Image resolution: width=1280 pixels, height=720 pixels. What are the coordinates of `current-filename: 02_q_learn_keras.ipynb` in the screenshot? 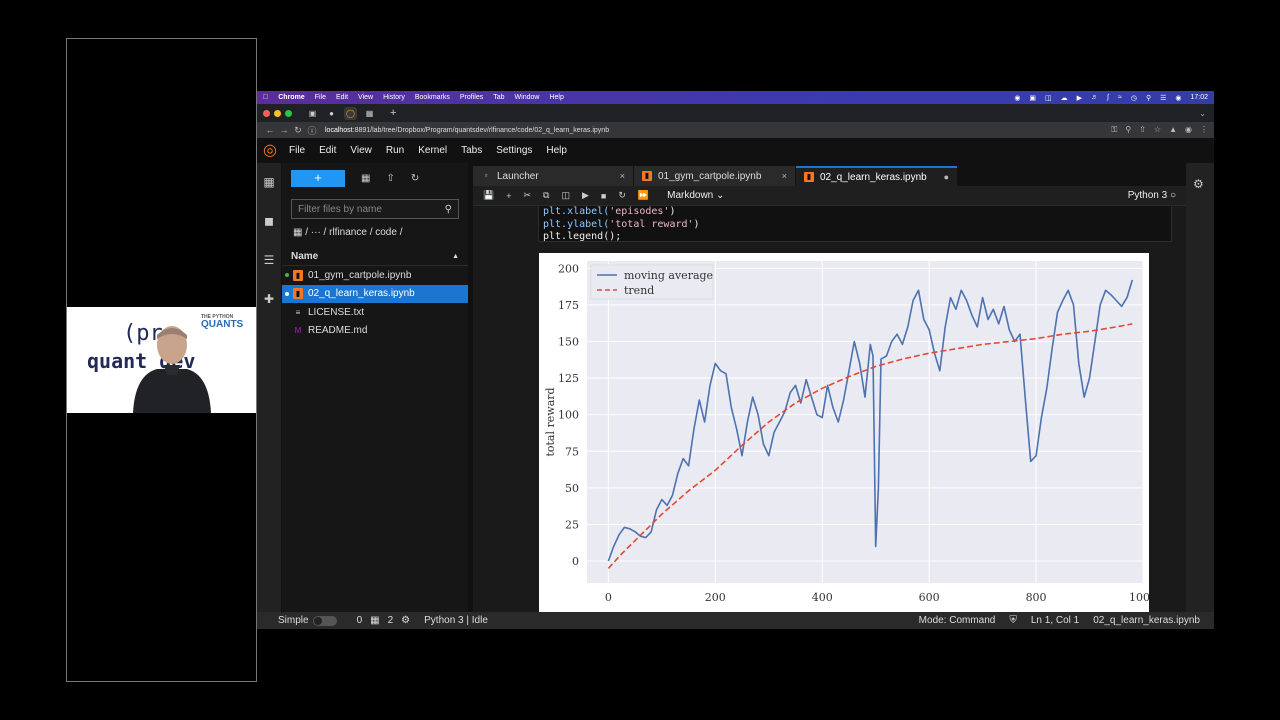 It's located at (1146, 620).